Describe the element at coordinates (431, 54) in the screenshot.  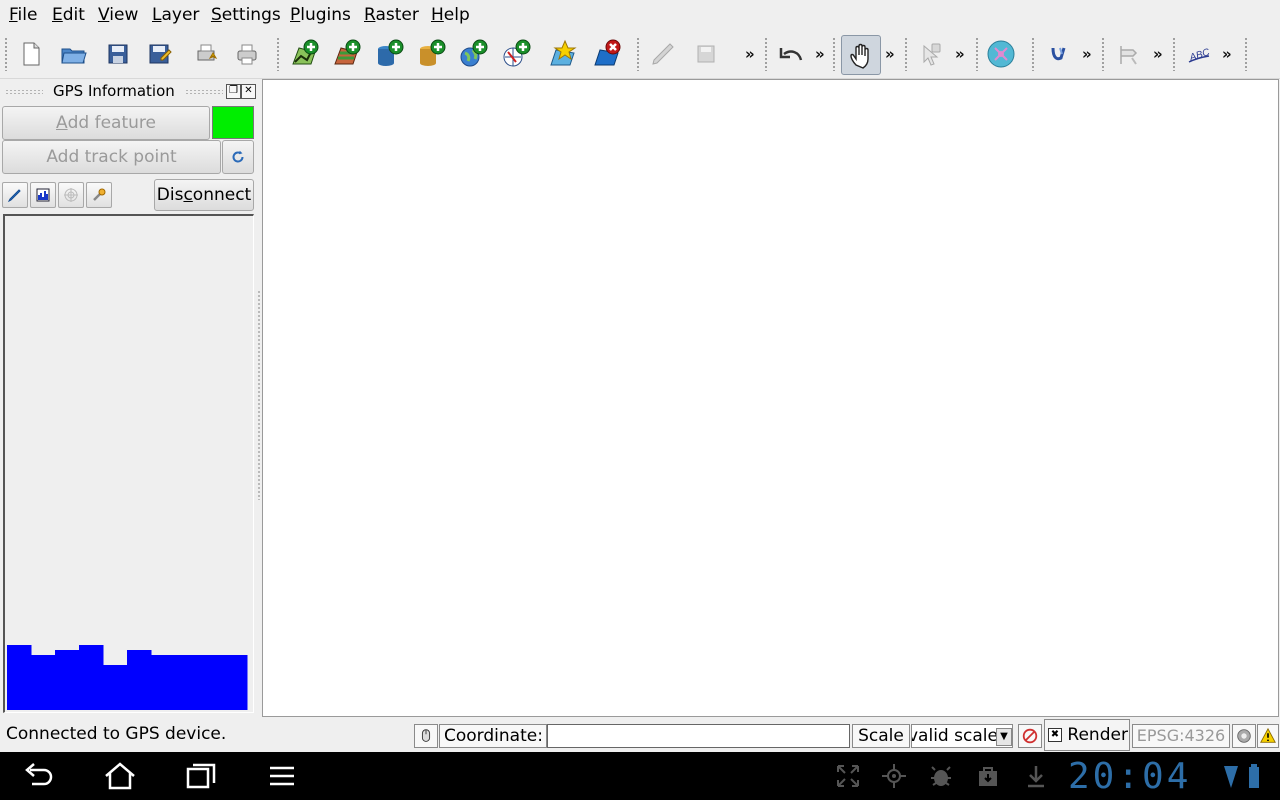
I see `add-spatialite-layer-icon` at that location.